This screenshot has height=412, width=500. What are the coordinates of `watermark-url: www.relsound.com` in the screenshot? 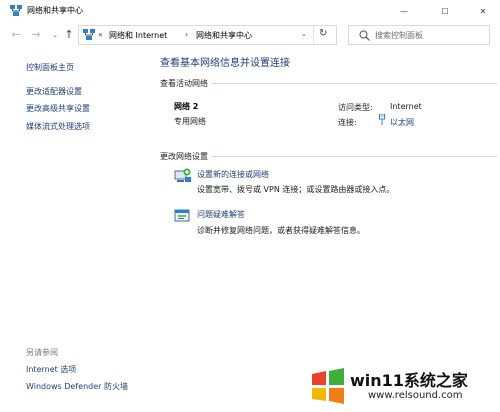 It's located at (415, 395).